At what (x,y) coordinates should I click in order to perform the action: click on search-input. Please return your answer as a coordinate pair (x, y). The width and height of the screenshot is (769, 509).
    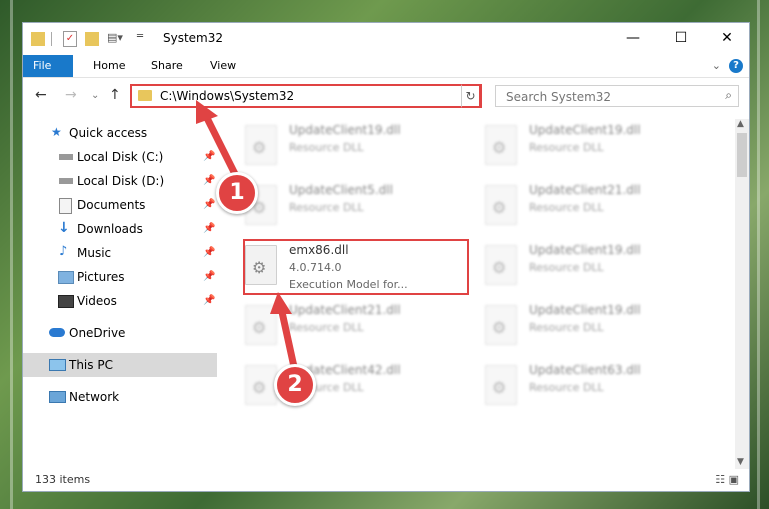
    Looking at the image, I should click on (606, 97).